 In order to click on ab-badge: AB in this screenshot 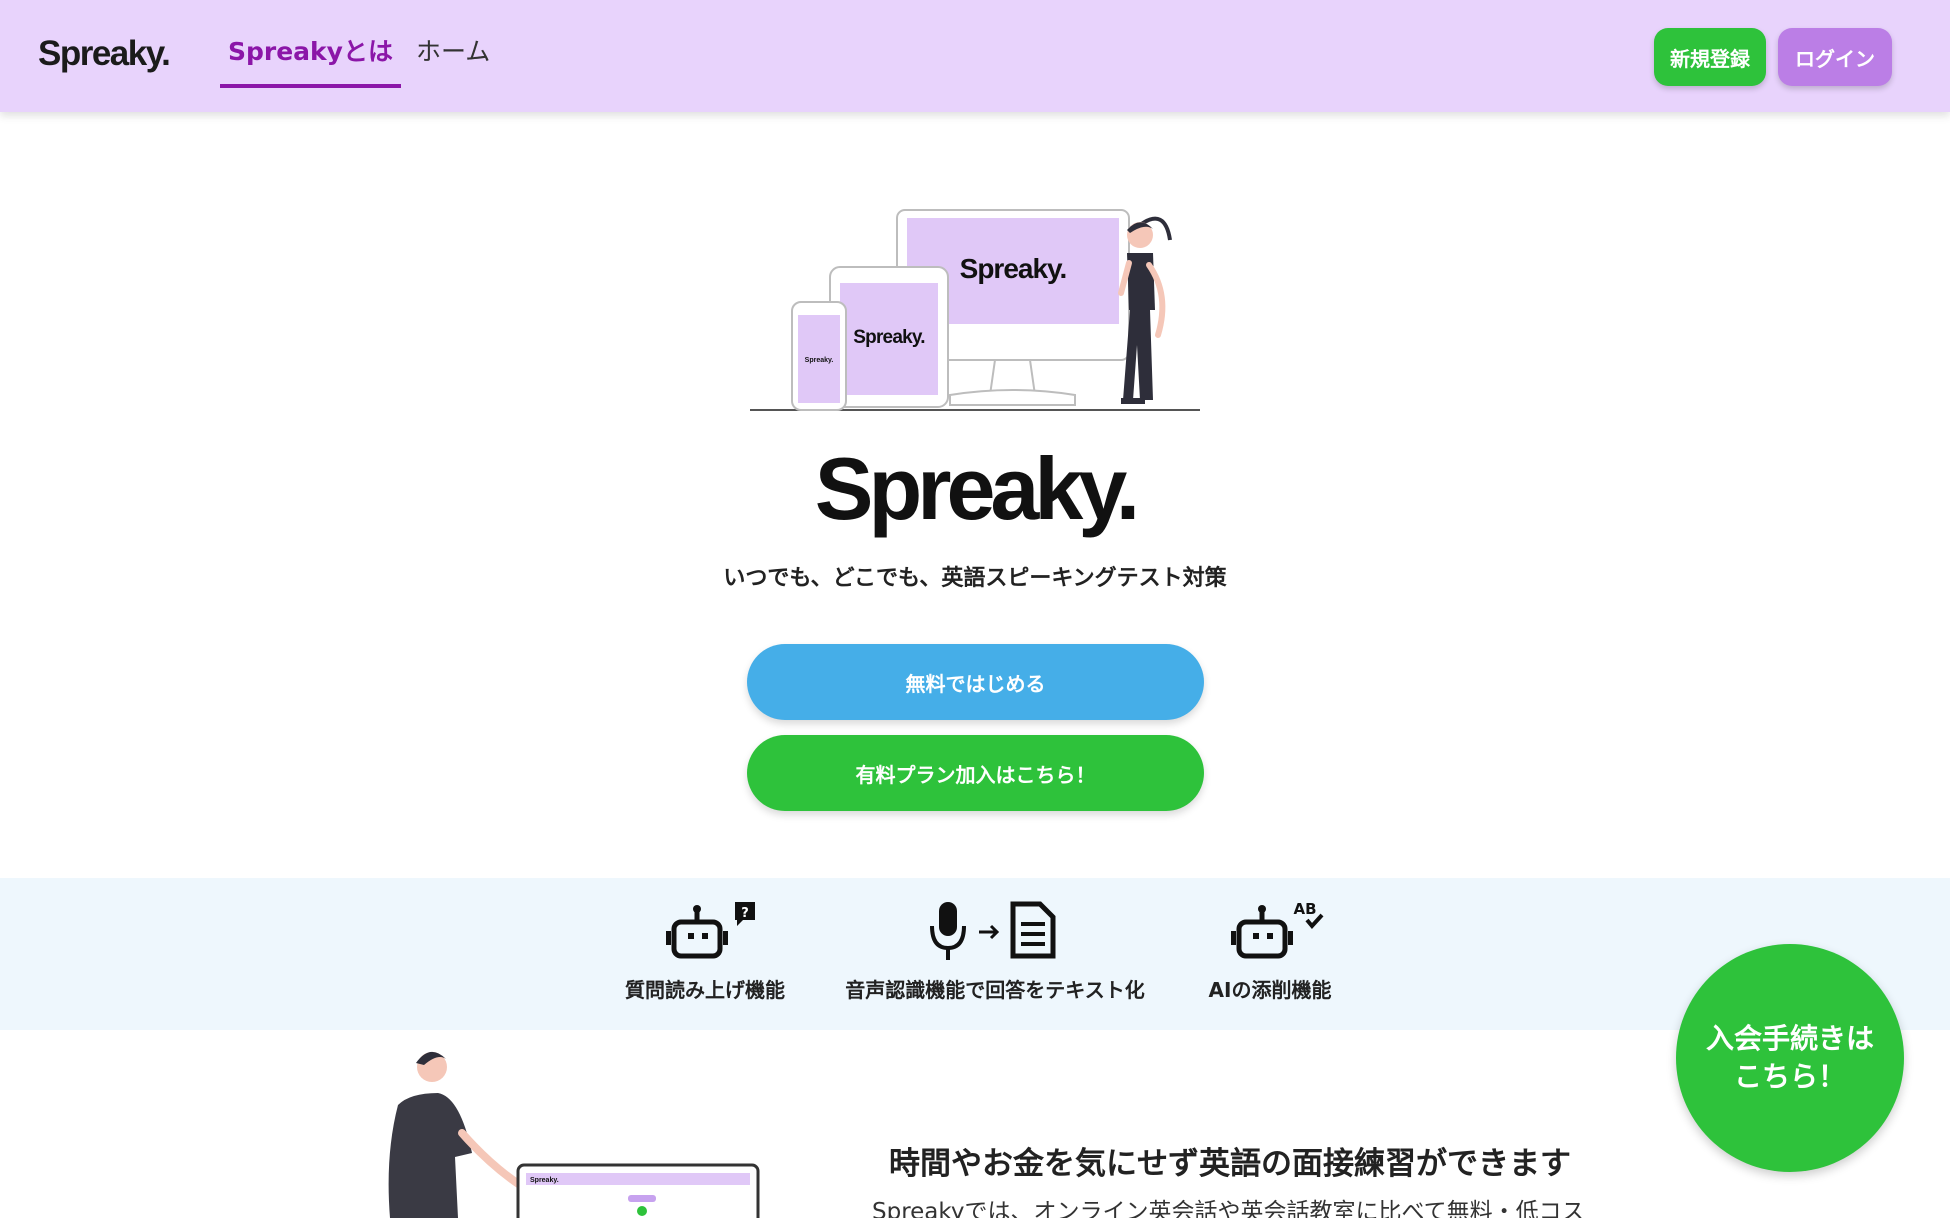, I will do `click(1304, 909)`.